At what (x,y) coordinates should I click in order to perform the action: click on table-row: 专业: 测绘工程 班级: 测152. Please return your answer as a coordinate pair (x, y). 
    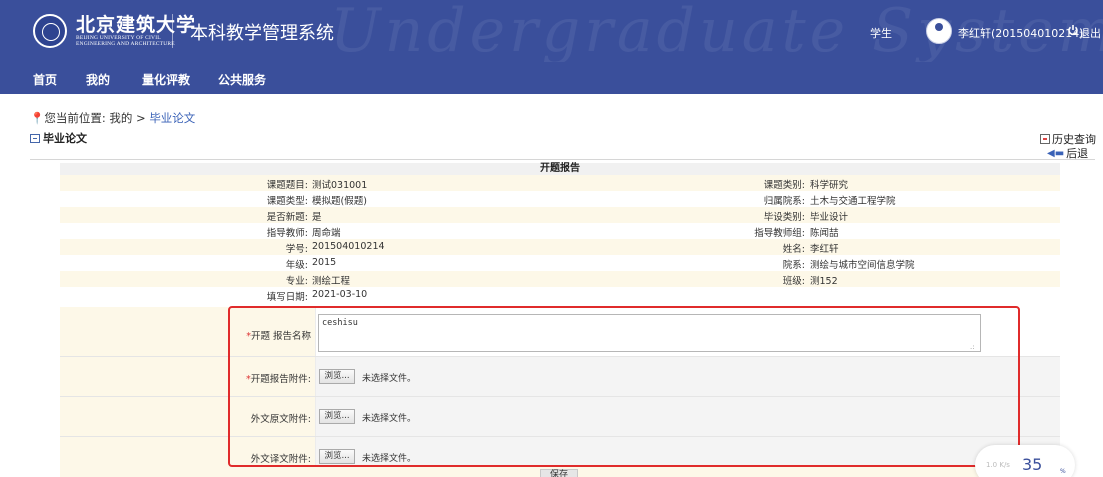
    Looking at the image, I should click on (560, 279).